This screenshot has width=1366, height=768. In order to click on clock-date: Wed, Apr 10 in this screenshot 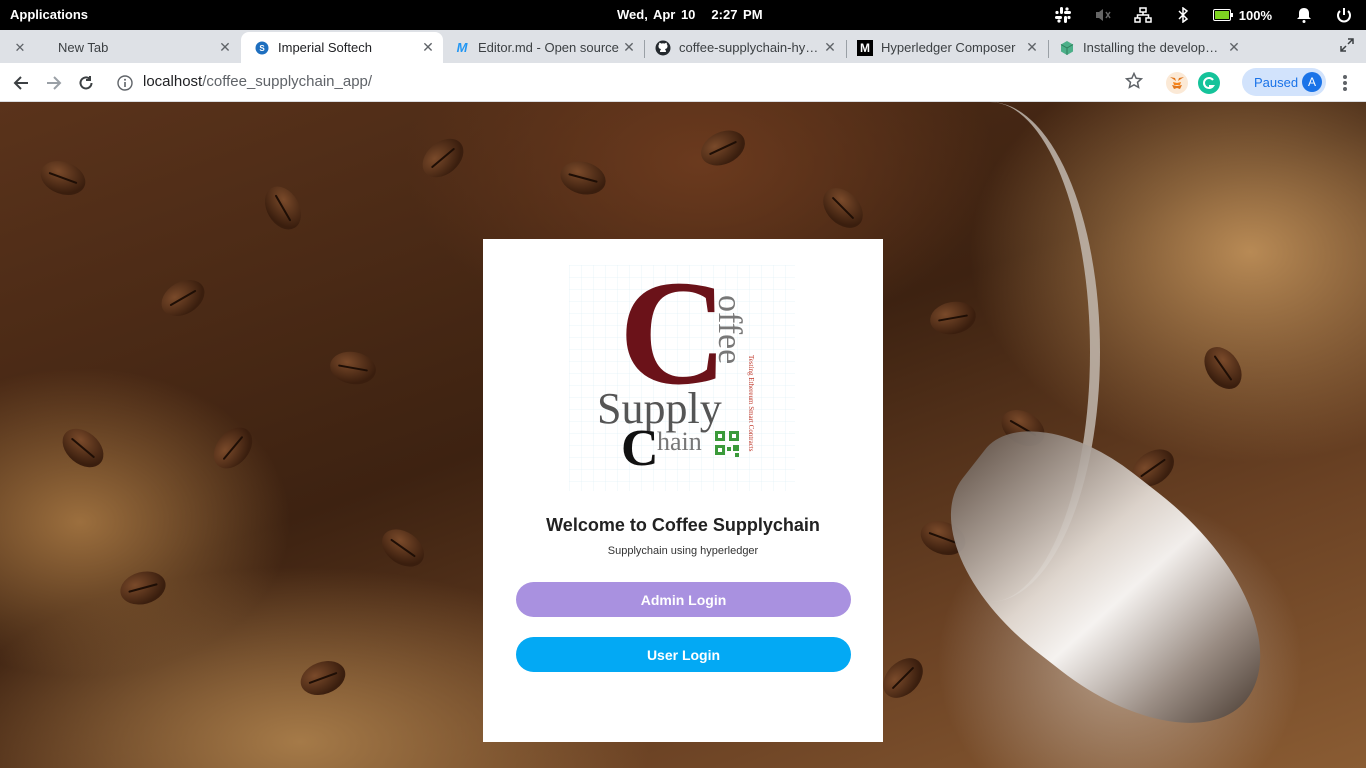, I will do `click(656, 14)`.